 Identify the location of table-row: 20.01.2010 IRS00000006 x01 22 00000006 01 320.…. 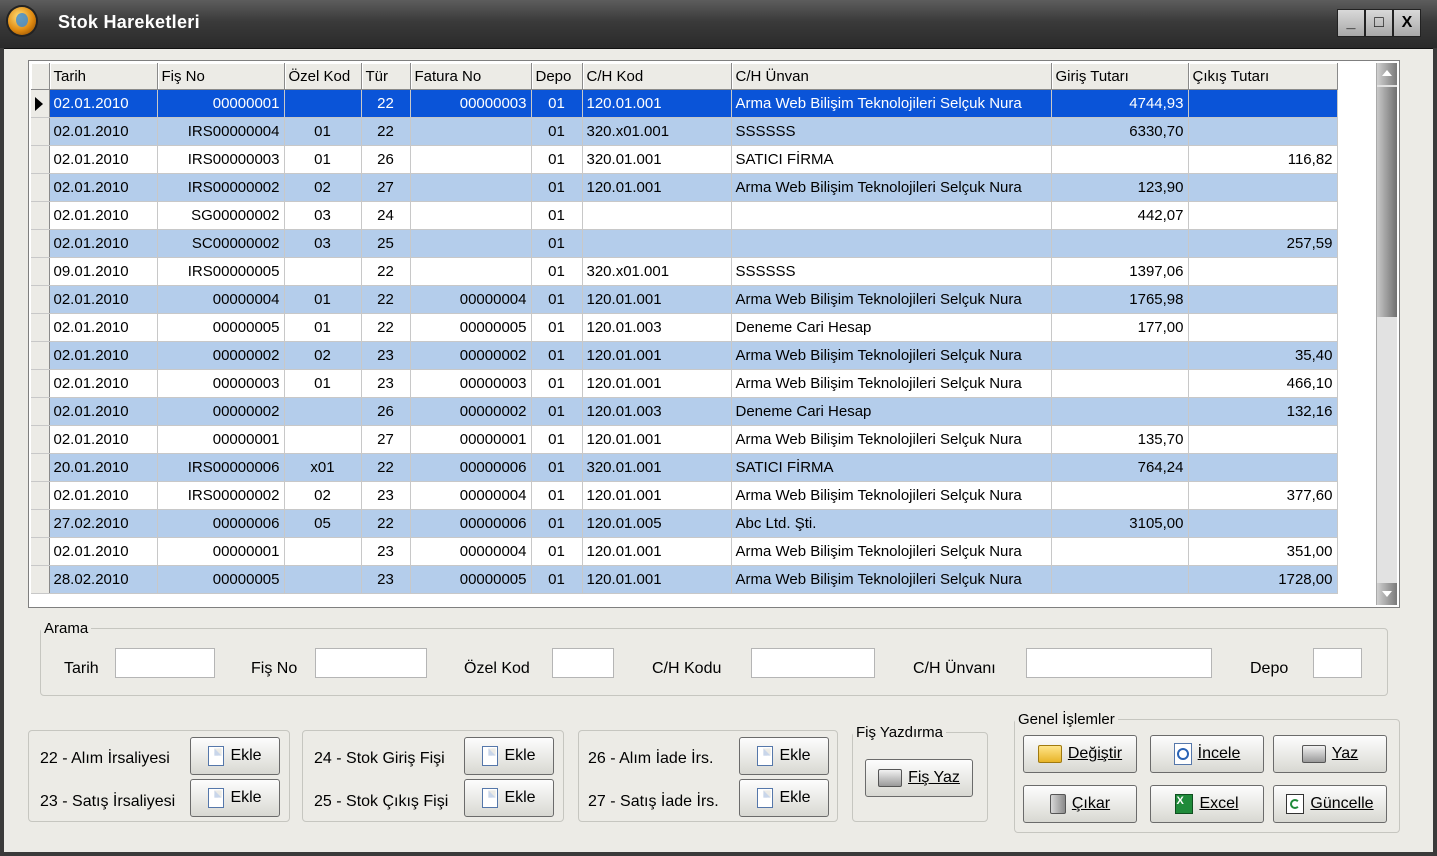
(684, 467).